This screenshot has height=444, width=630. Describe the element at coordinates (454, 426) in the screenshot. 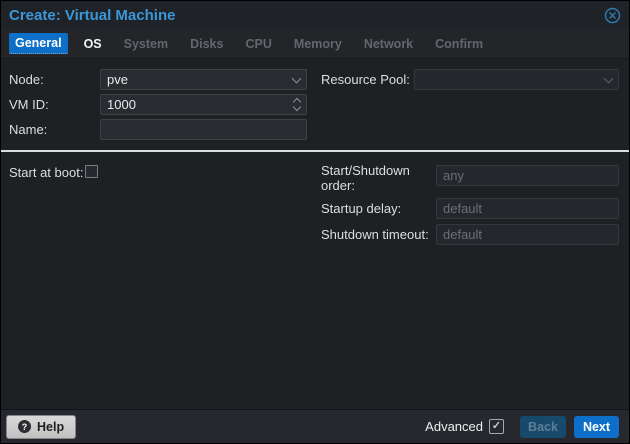

I see `advanced-label: Advanced` at that location.